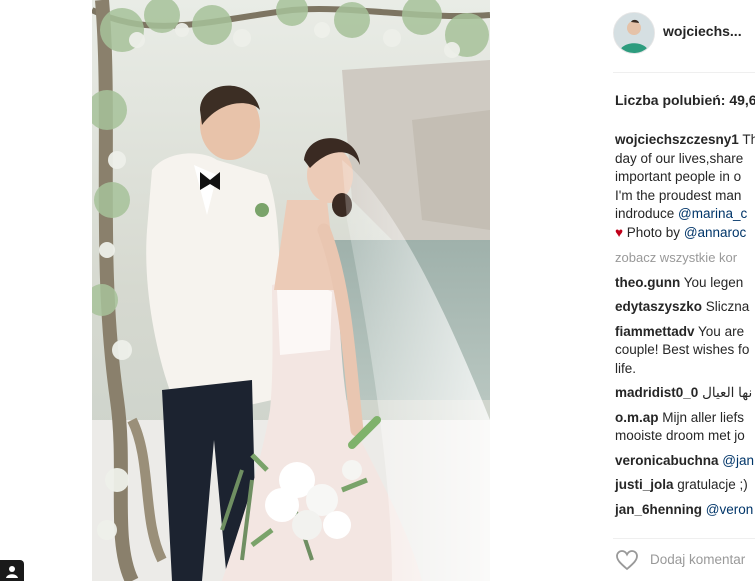 This screenshot has height=586, width=755. What do you see at coordinates (738, 460) in the screenshot?
I see `comment-mention: @jan` at bounding box center [738, 460].